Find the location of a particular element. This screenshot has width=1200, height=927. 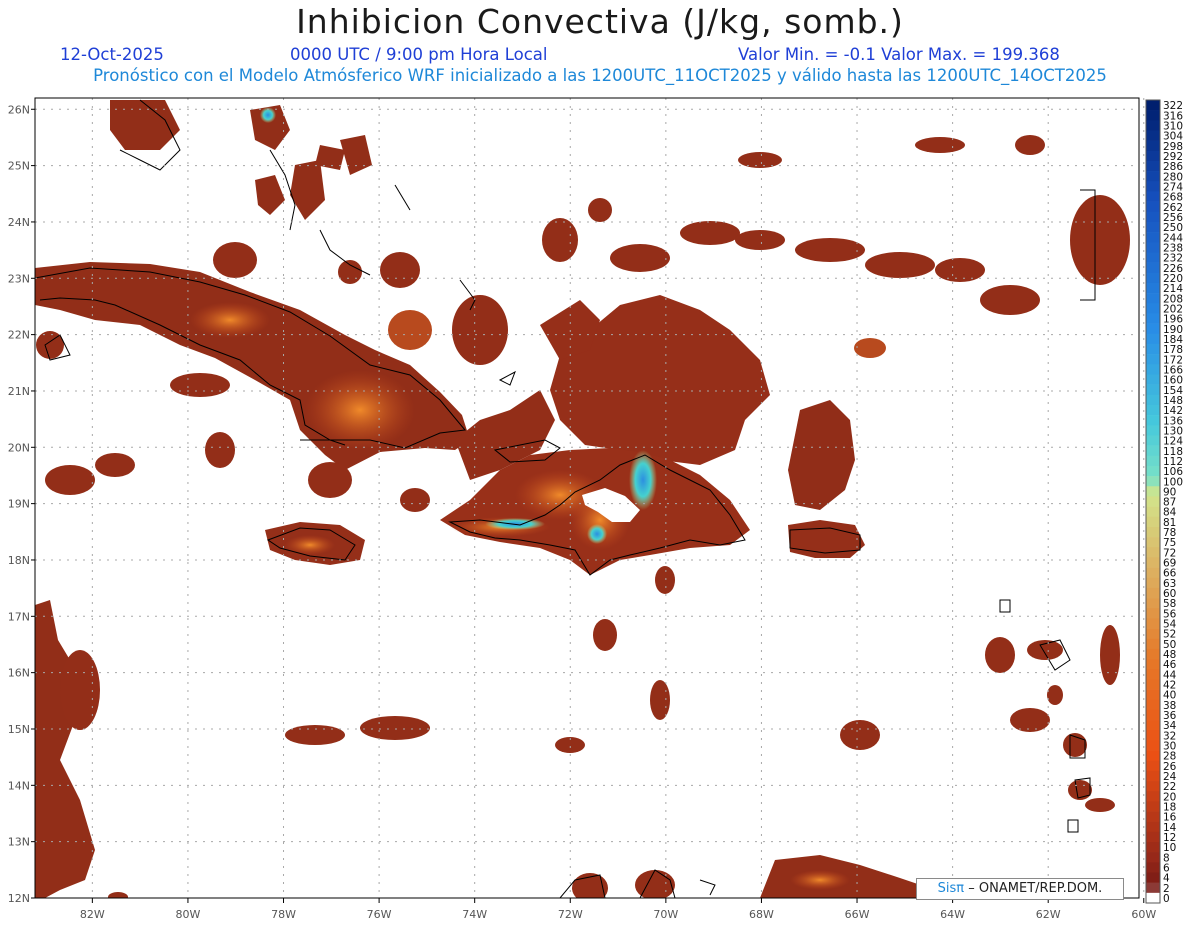

credit-box: Sisπ – ONAMET/REP.DOM. is located at coordinates (1020, 889).